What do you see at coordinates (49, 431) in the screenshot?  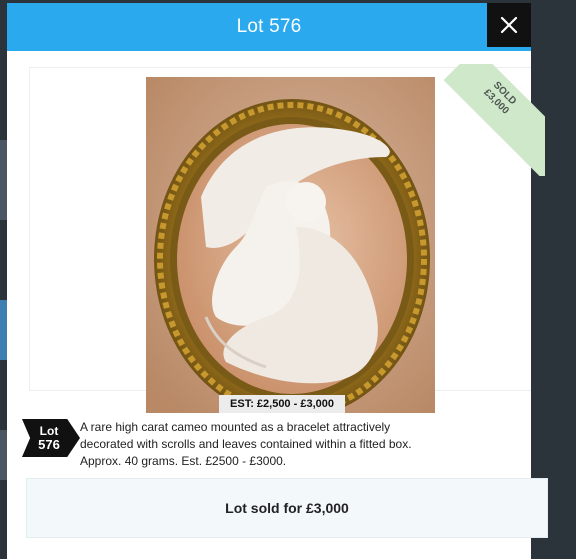 I see `lot-tag-label: Lot` at bounding box center [49, 431].